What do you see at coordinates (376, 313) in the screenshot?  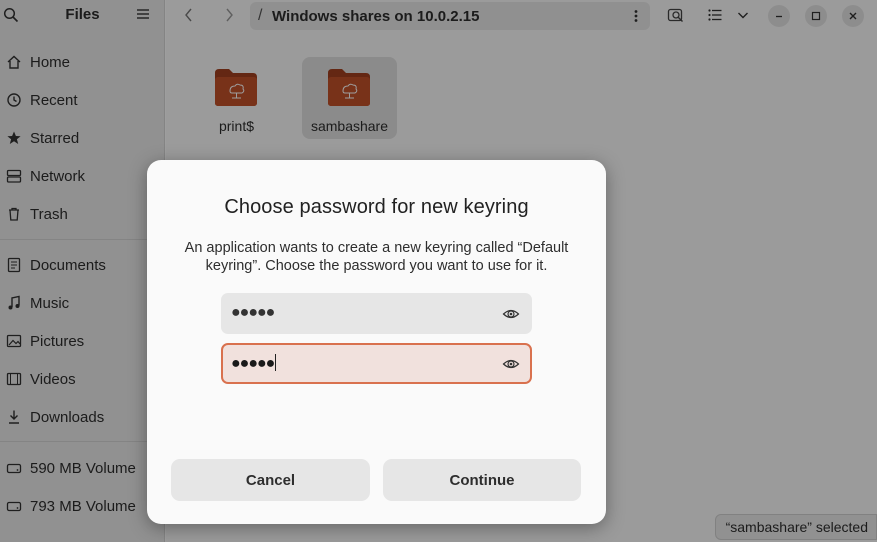 I see `password-field: ●●●●●` at bounding box center [376, 313].